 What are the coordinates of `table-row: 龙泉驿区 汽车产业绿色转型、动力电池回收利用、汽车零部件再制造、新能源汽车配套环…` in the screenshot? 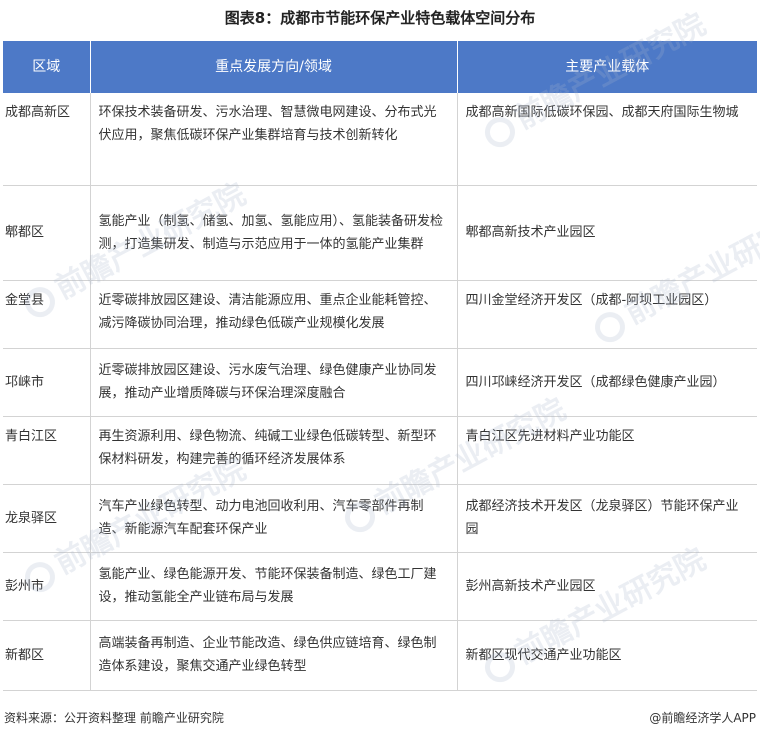 It's located at (380, 518).